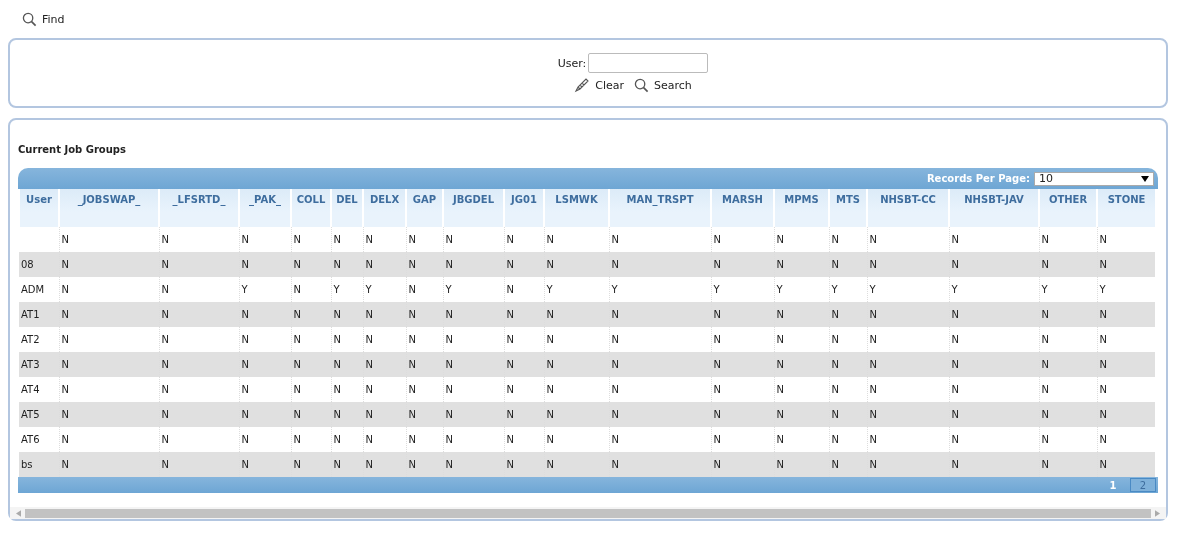 The image size is (1186, 533). Describe the element at coordinates (524, 208) in the screenshot. I see `column-header: JG01` at that location.